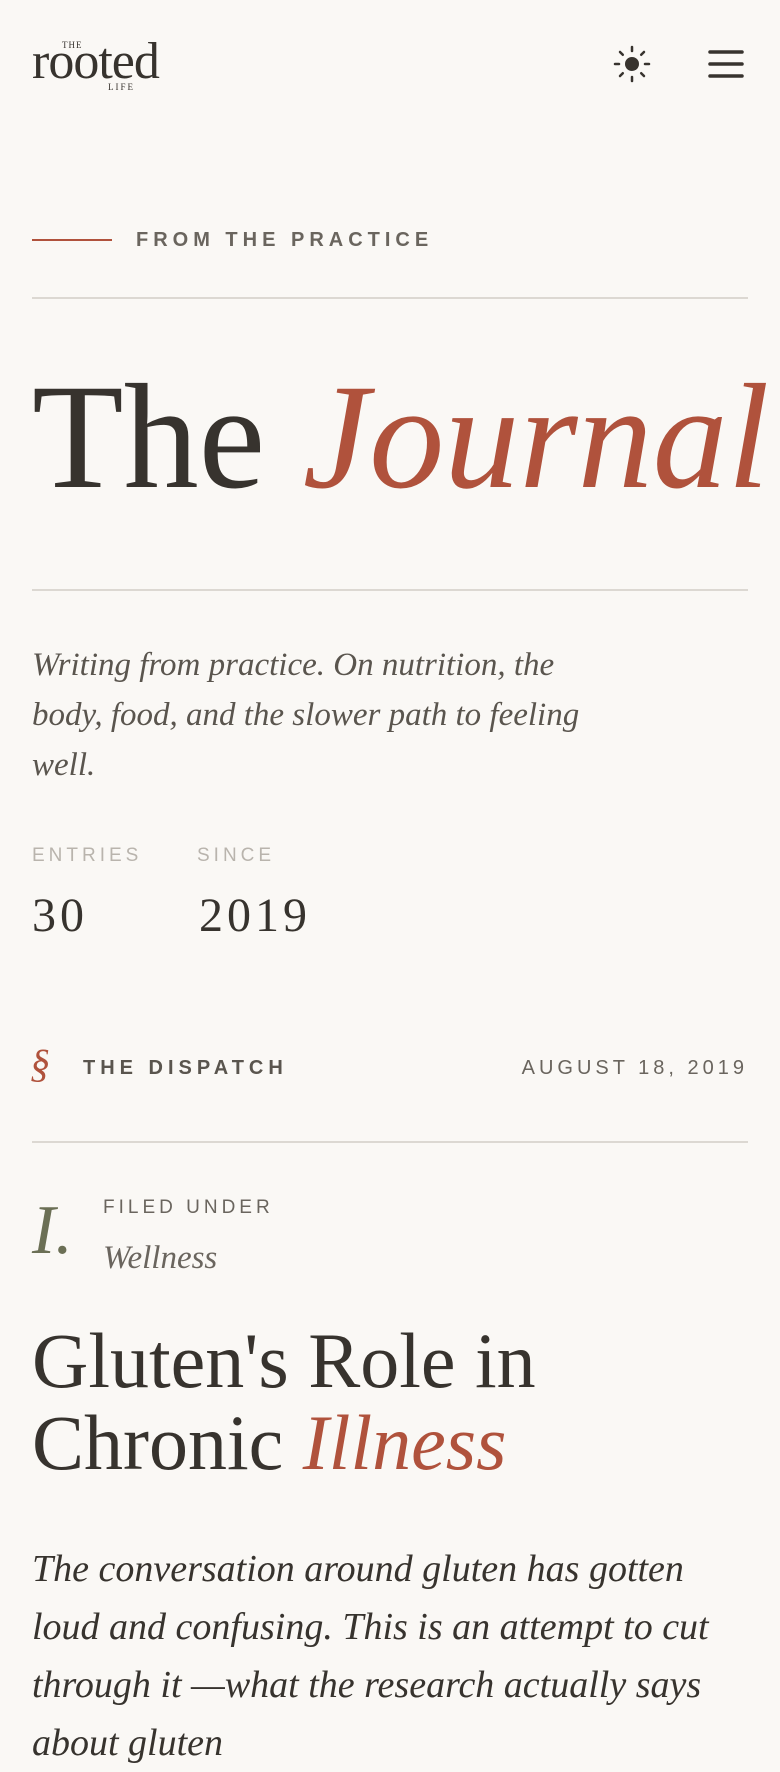  I want to click on theme-toggle-button, so click(632, 64).